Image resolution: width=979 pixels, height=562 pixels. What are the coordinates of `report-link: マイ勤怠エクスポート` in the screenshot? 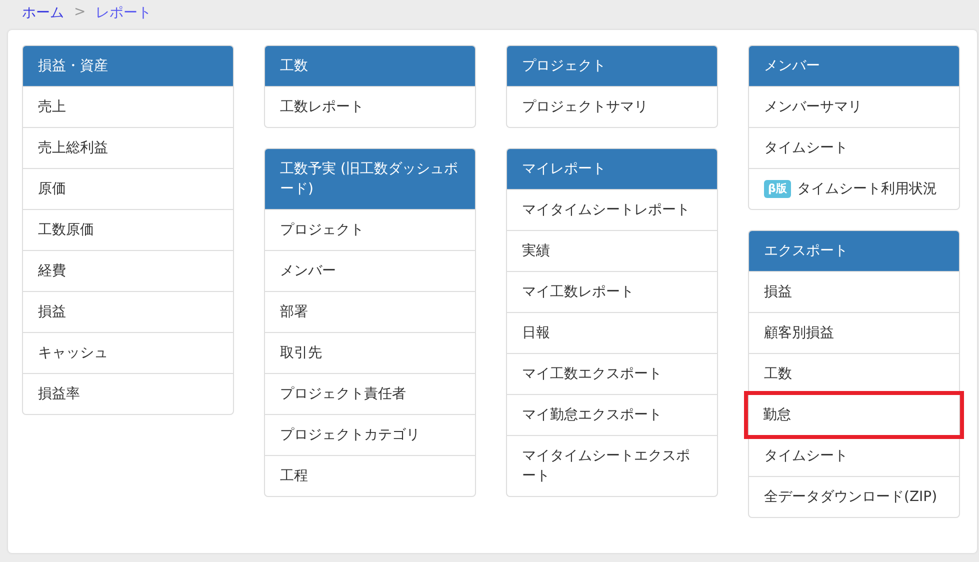 It's located at (612, 414).